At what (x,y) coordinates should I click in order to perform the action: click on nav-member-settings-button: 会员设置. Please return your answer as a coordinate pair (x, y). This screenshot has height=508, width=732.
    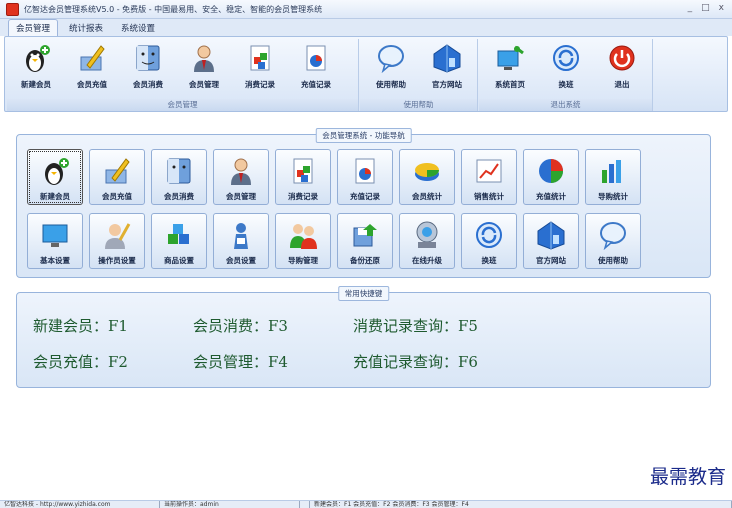
    Looking at the image, I should click on (241, 241).